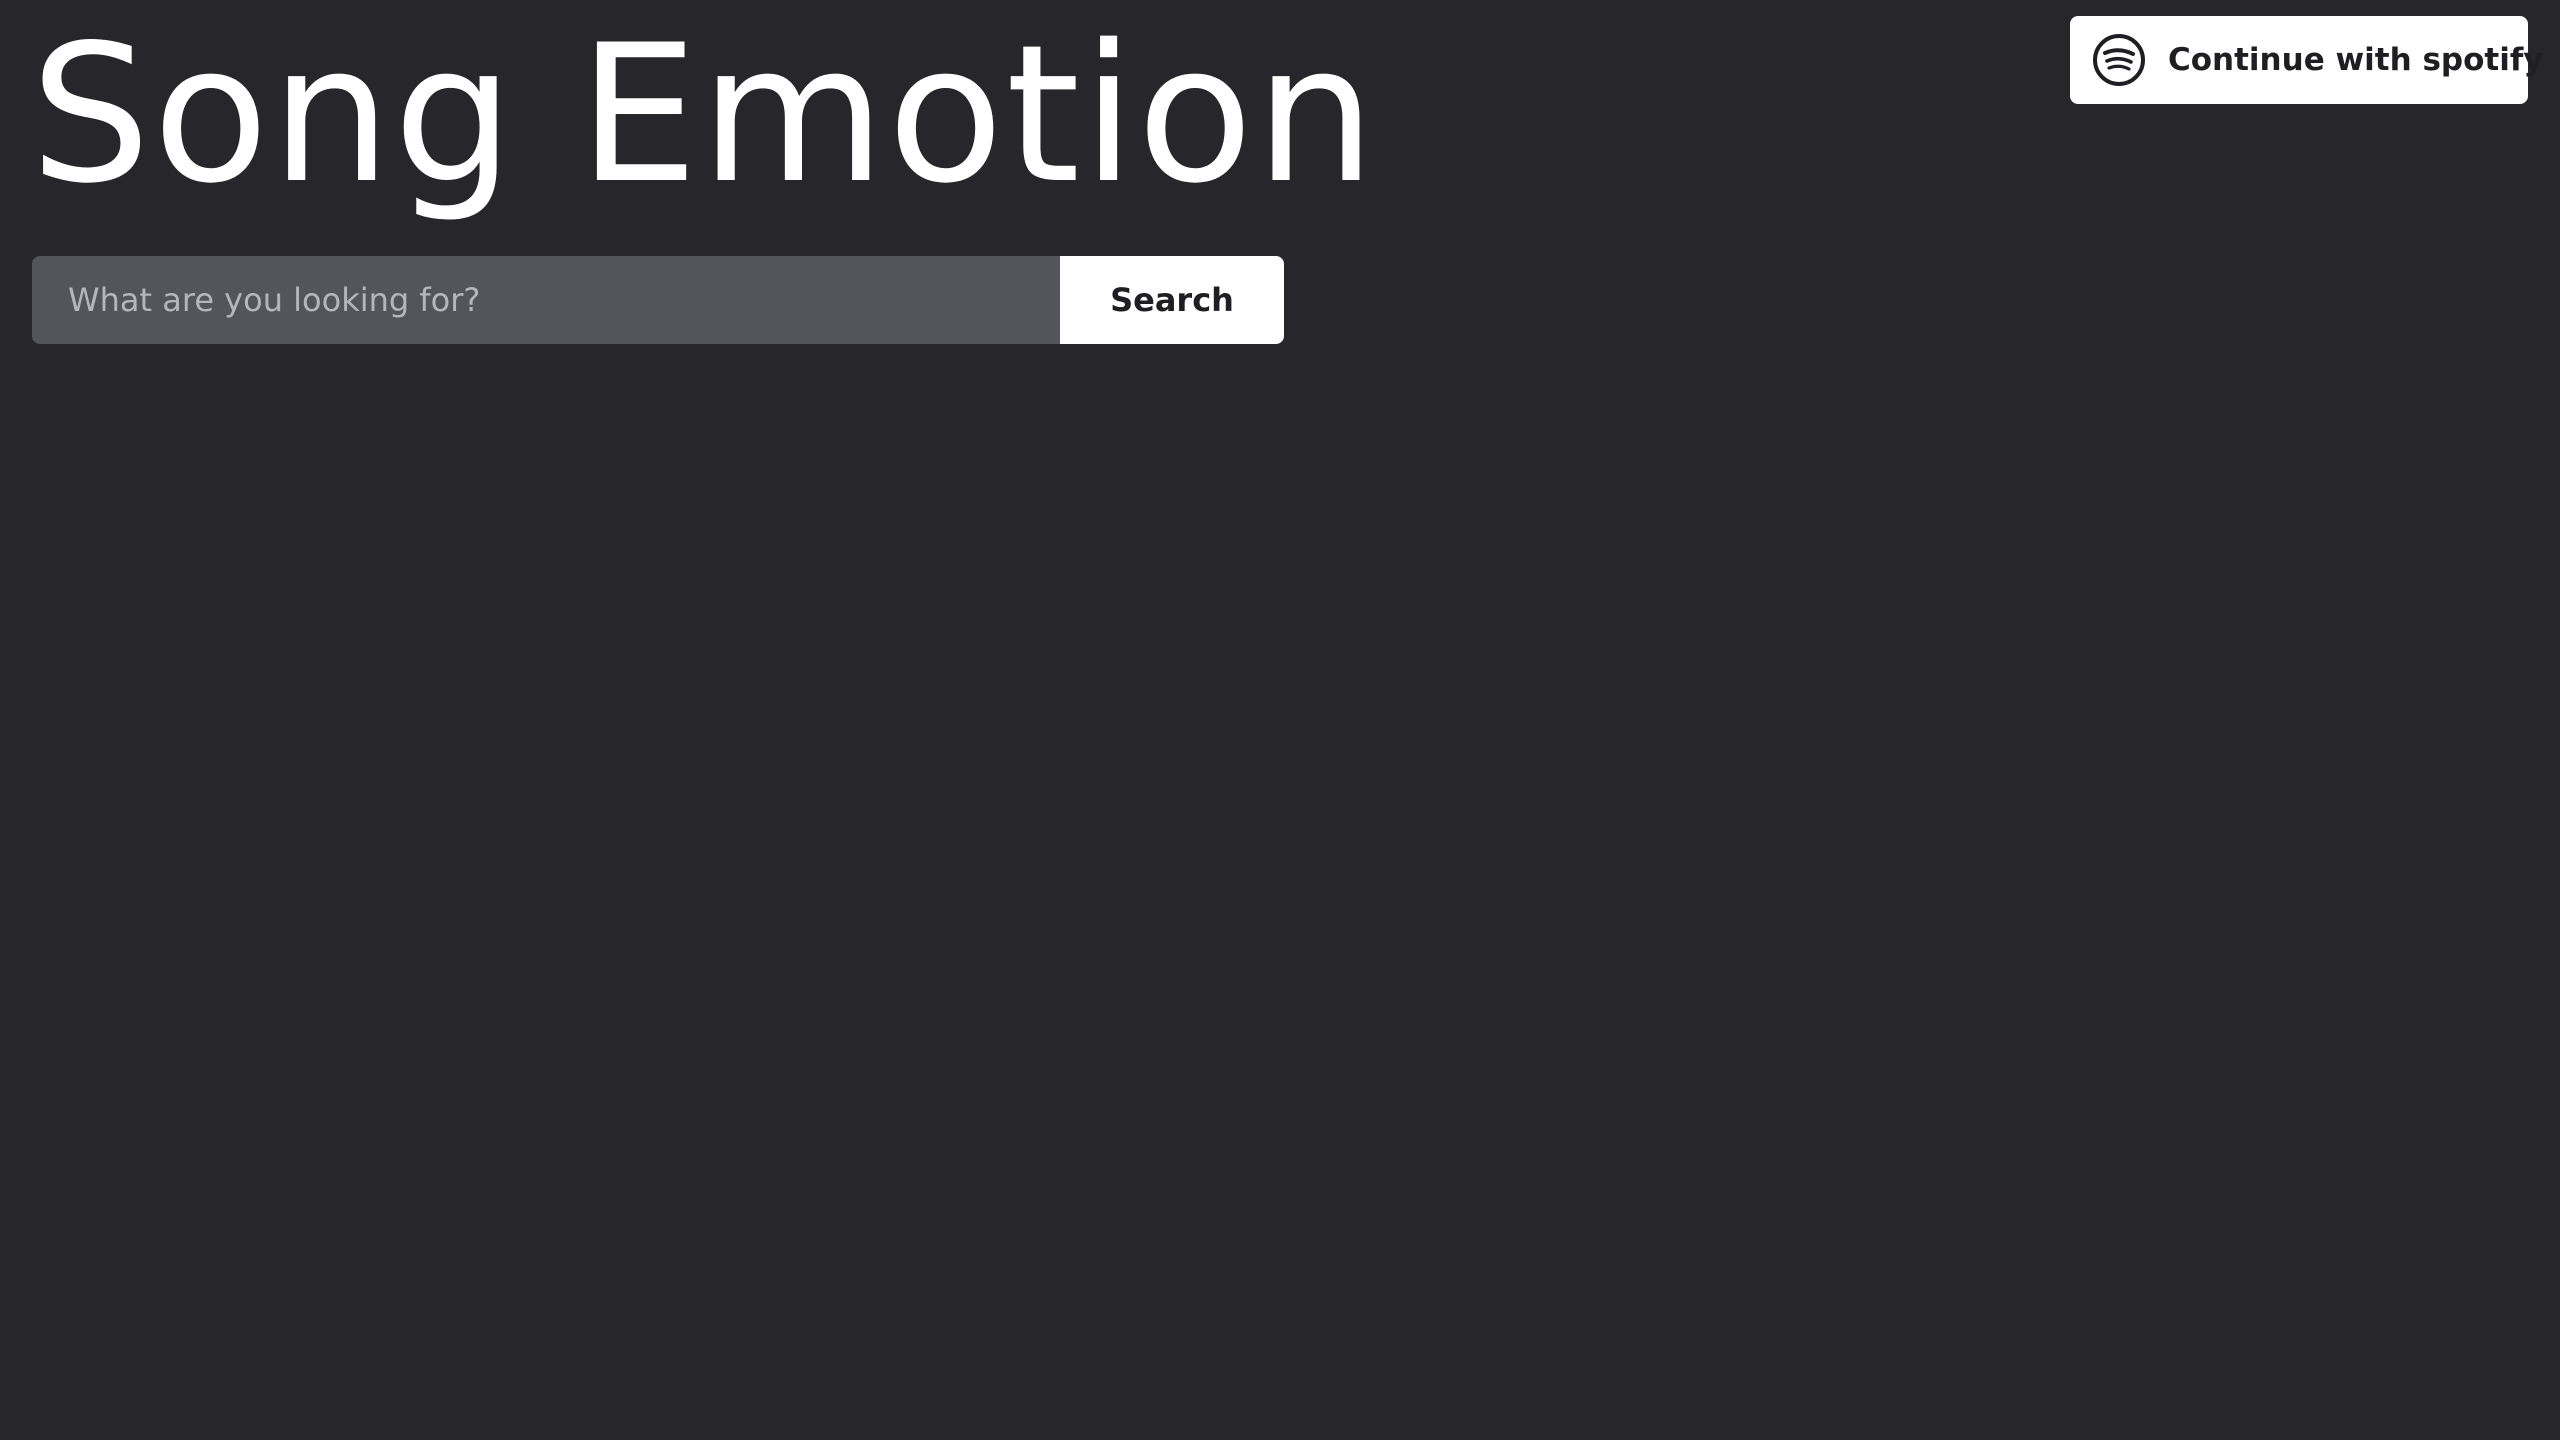 Image resolution: width=2560 pixels, height=1440 pixels. I want to click on continue-with-spotify-button: Continue with spotify, so click(2307, 60).